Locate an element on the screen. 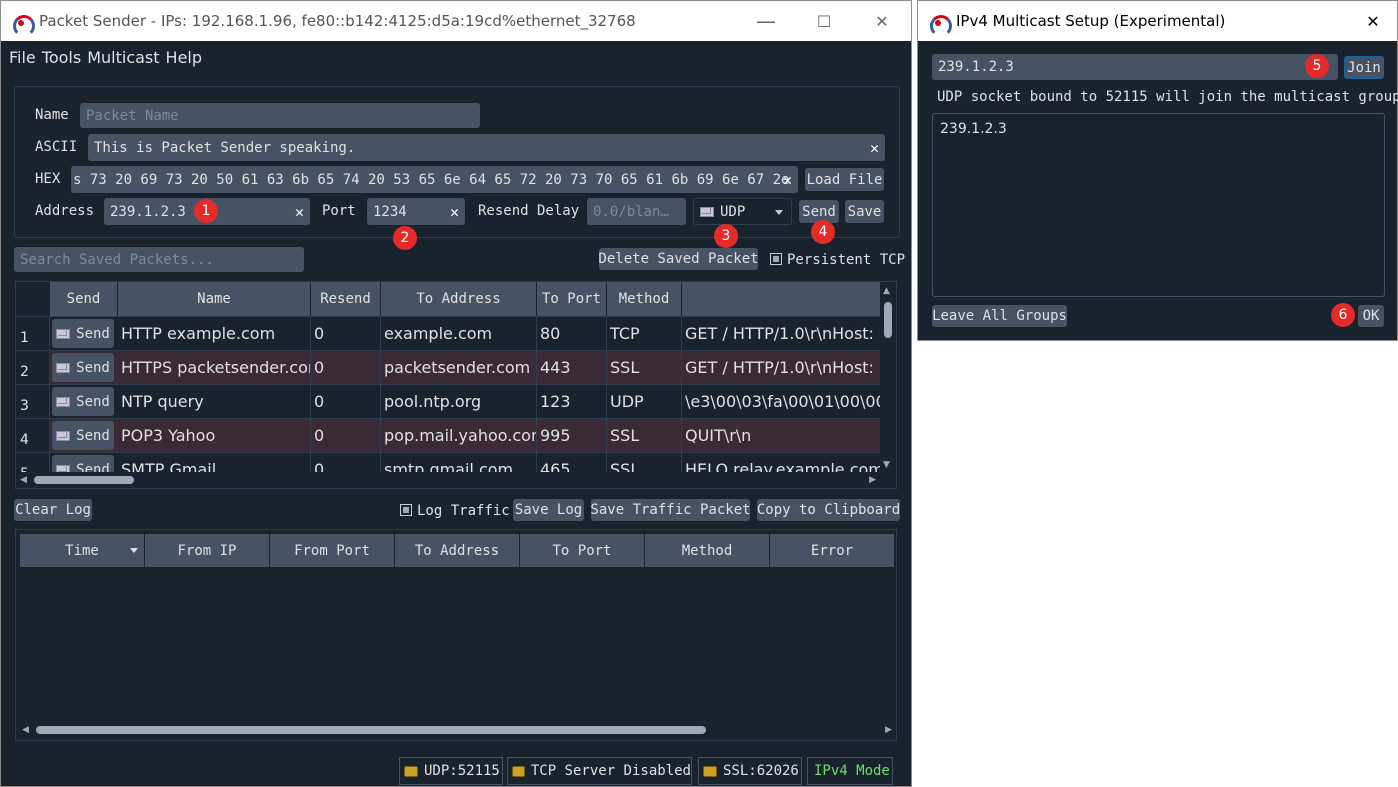 This screenshot has height=787, width=1398. clear-log-button: Clear Log is located at coordinates (53, 510).